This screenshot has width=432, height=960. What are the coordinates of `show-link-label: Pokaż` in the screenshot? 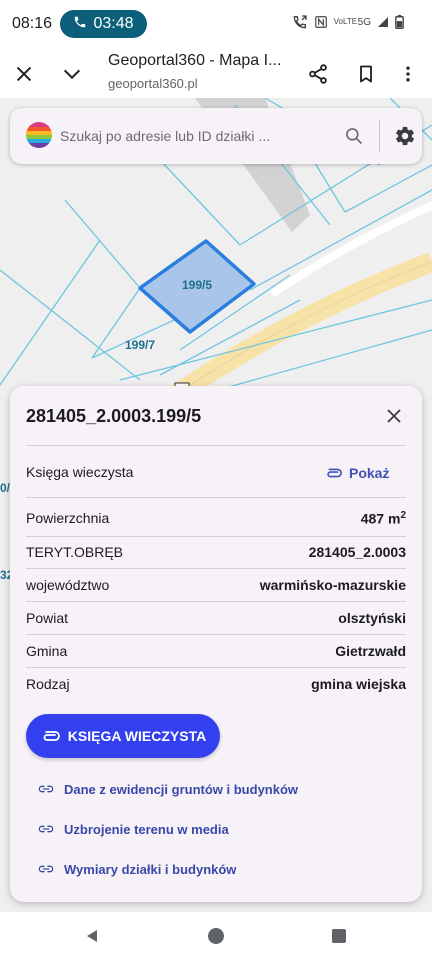 It's located at (369, 473).